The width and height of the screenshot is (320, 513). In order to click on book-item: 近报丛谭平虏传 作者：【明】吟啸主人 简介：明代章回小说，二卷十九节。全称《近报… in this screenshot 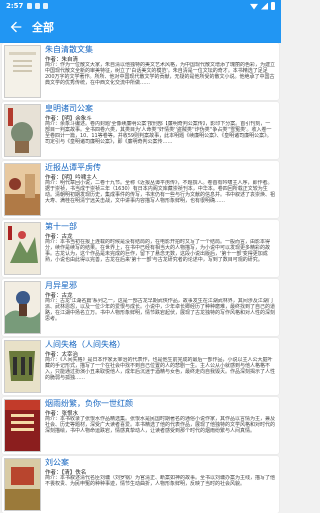, I will do `click(140, 189)`.